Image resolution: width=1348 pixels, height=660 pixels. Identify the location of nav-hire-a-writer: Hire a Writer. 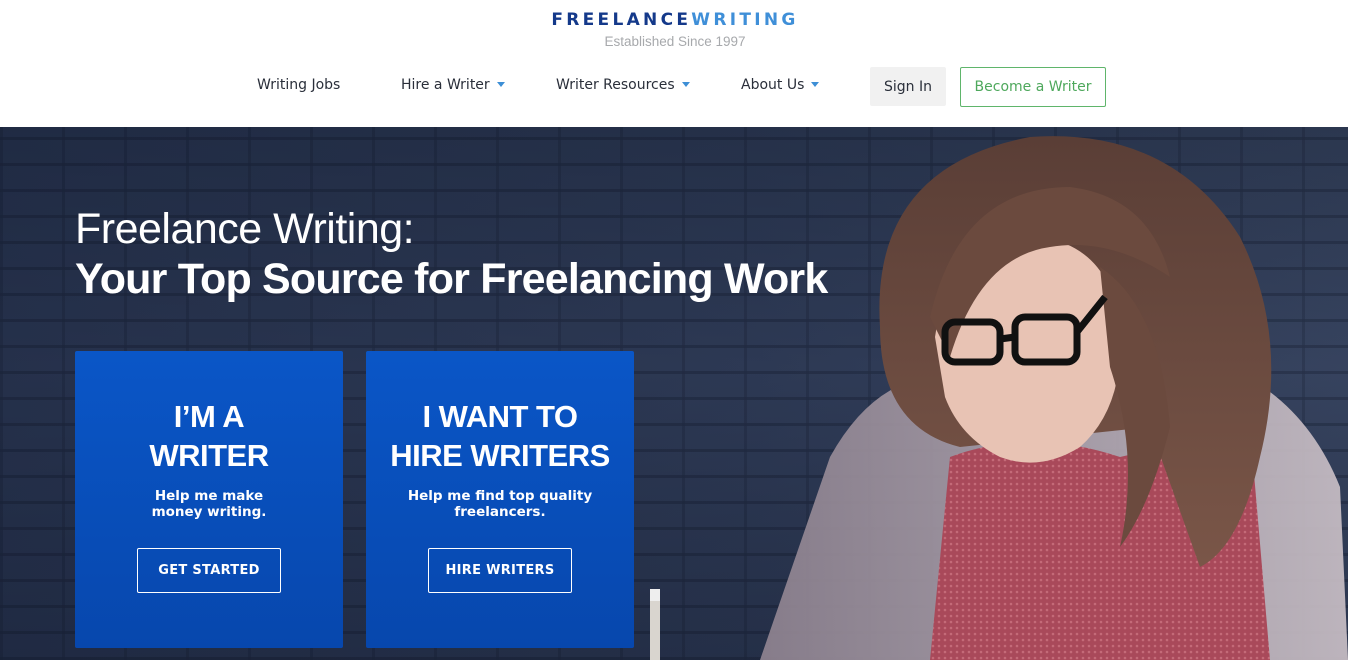
(453, 85).